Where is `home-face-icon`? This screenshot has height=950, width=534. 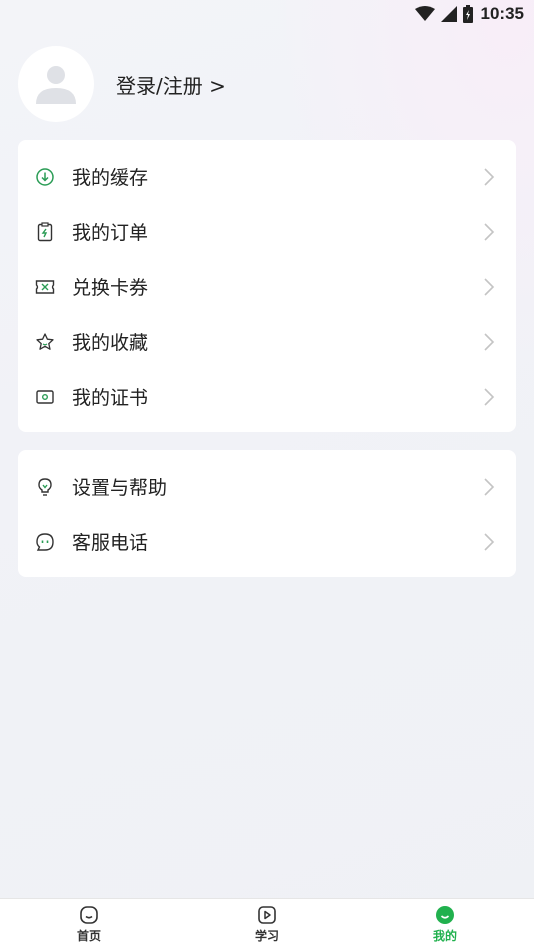
home-face-icon is located at coordinates (89, 915).